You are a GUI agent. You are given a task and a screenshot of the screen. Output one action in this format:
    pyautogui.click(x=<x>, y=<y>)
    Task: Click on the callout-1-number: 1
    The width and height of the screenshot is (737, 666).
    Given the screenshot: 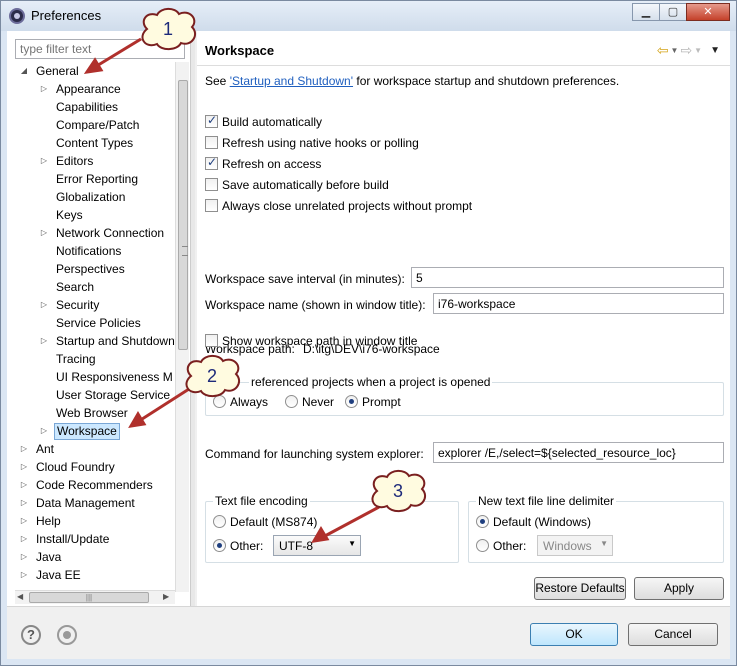 What is the action you would take?
    pyautogui.click(x=167, y=29)
    